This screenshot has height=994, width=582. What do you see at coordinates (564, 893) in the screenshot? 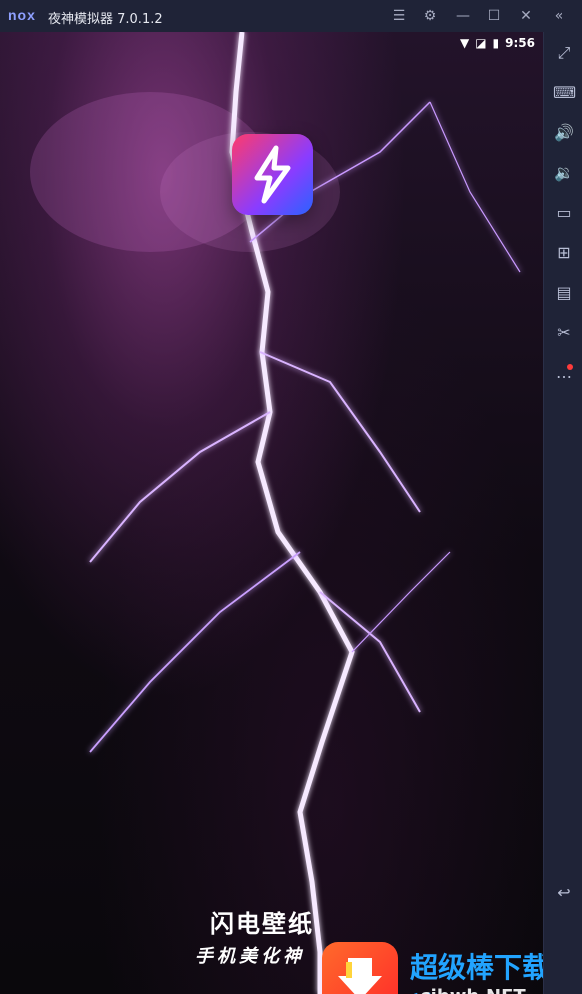
I see `back-icon: ↩` at bounding box center [564, 893].